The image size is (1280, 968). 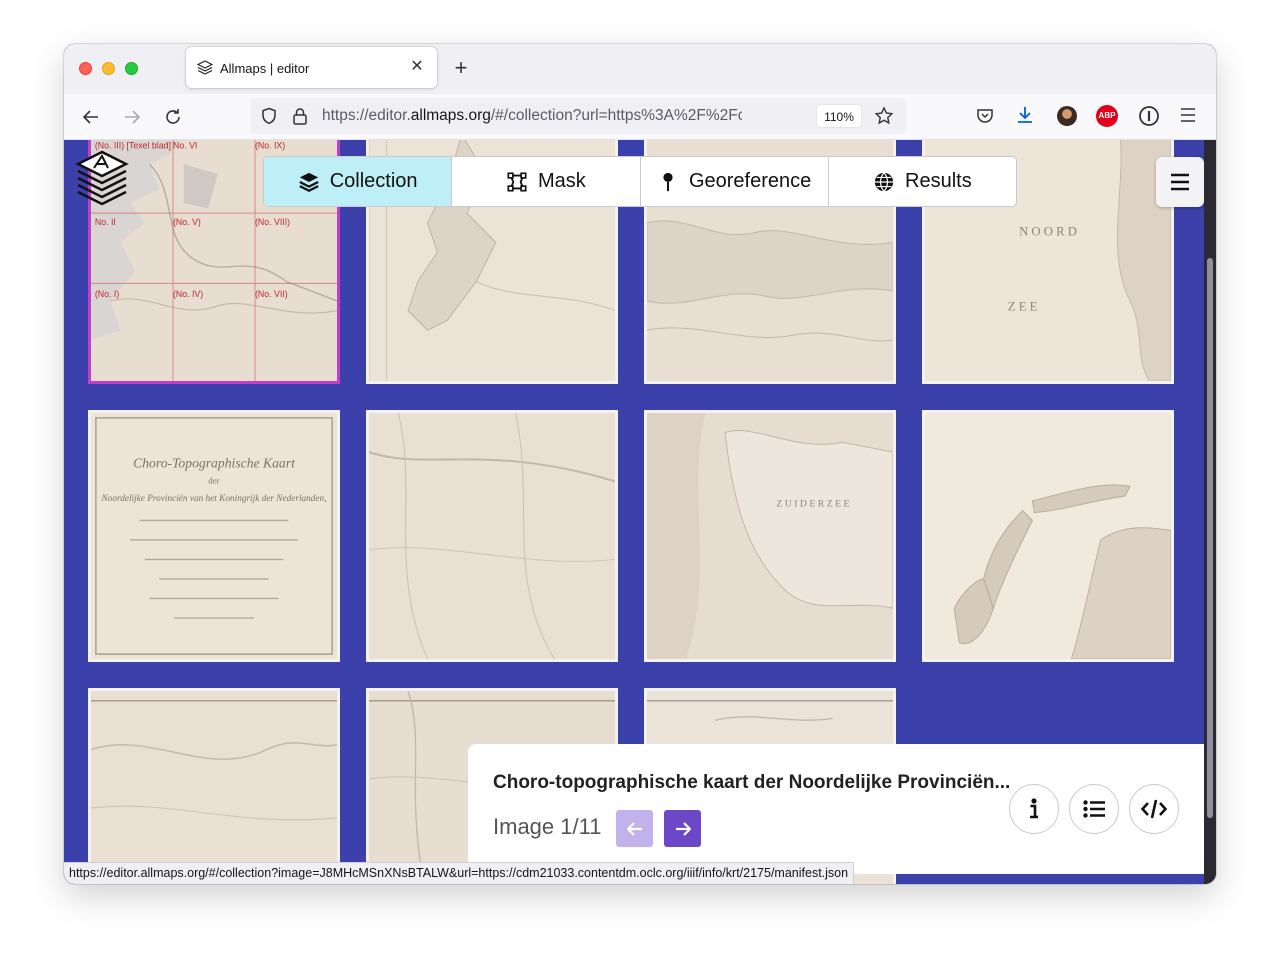 What do you see at coordinates (1210, 538) in the screenshot?
I see `scrollbar-thumb` at bounding box center [1210, 538].